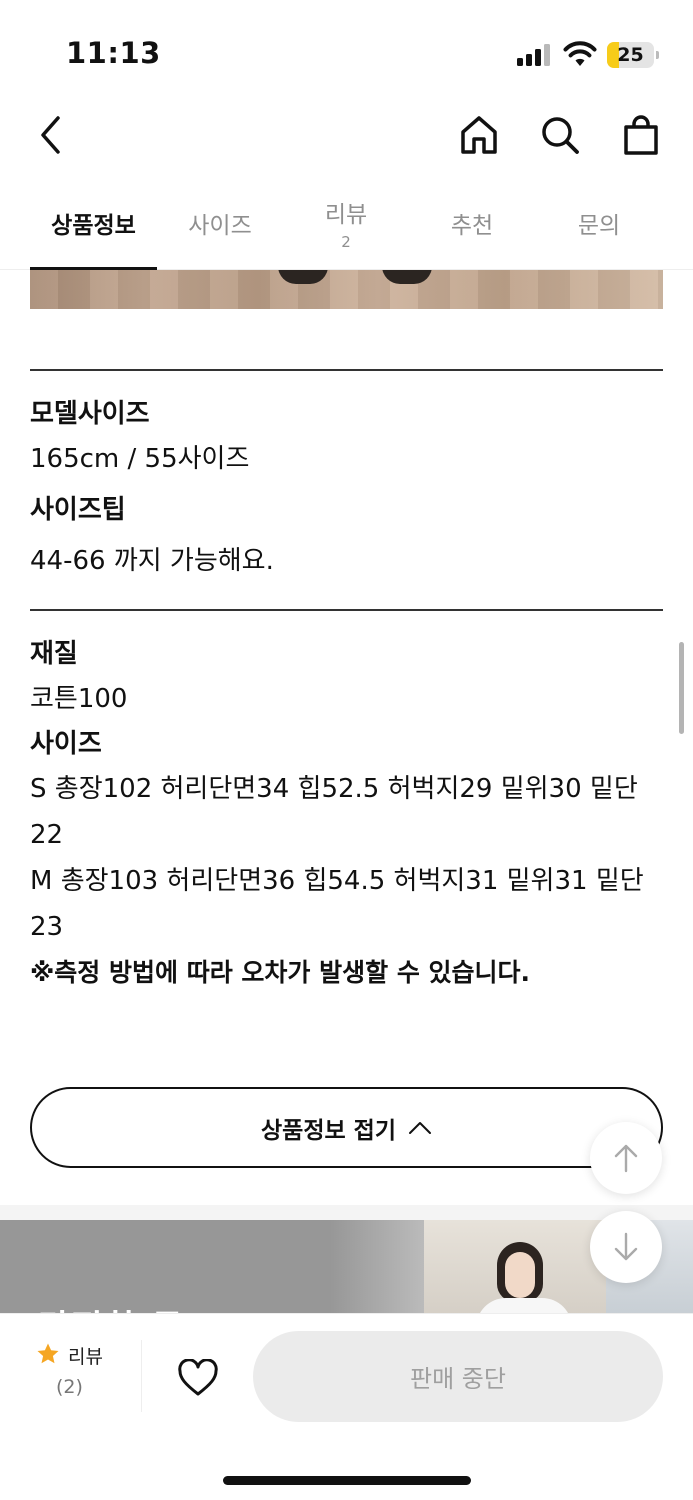 This screenshot has height=1500, width=693. What do you see at coordinates (328, 1130) in the screenshot?
I see `collapse-button-label: 상품정보 접기` at bounding box center [328, 1130].